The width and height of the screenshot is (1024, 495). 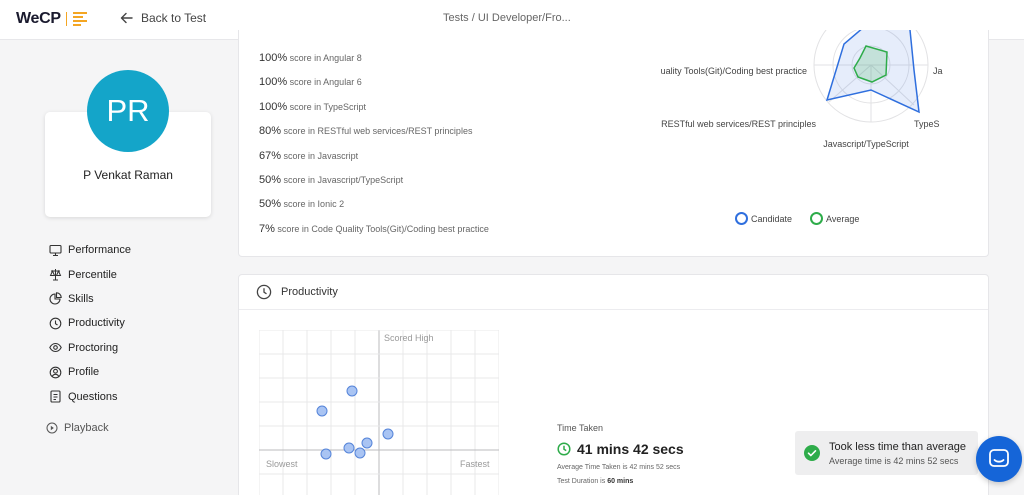 What do you see at coordinates (374, 162) in the screenshot?
I see `skill-row: 67% score in Javascript` at bounding box center [374, 162].